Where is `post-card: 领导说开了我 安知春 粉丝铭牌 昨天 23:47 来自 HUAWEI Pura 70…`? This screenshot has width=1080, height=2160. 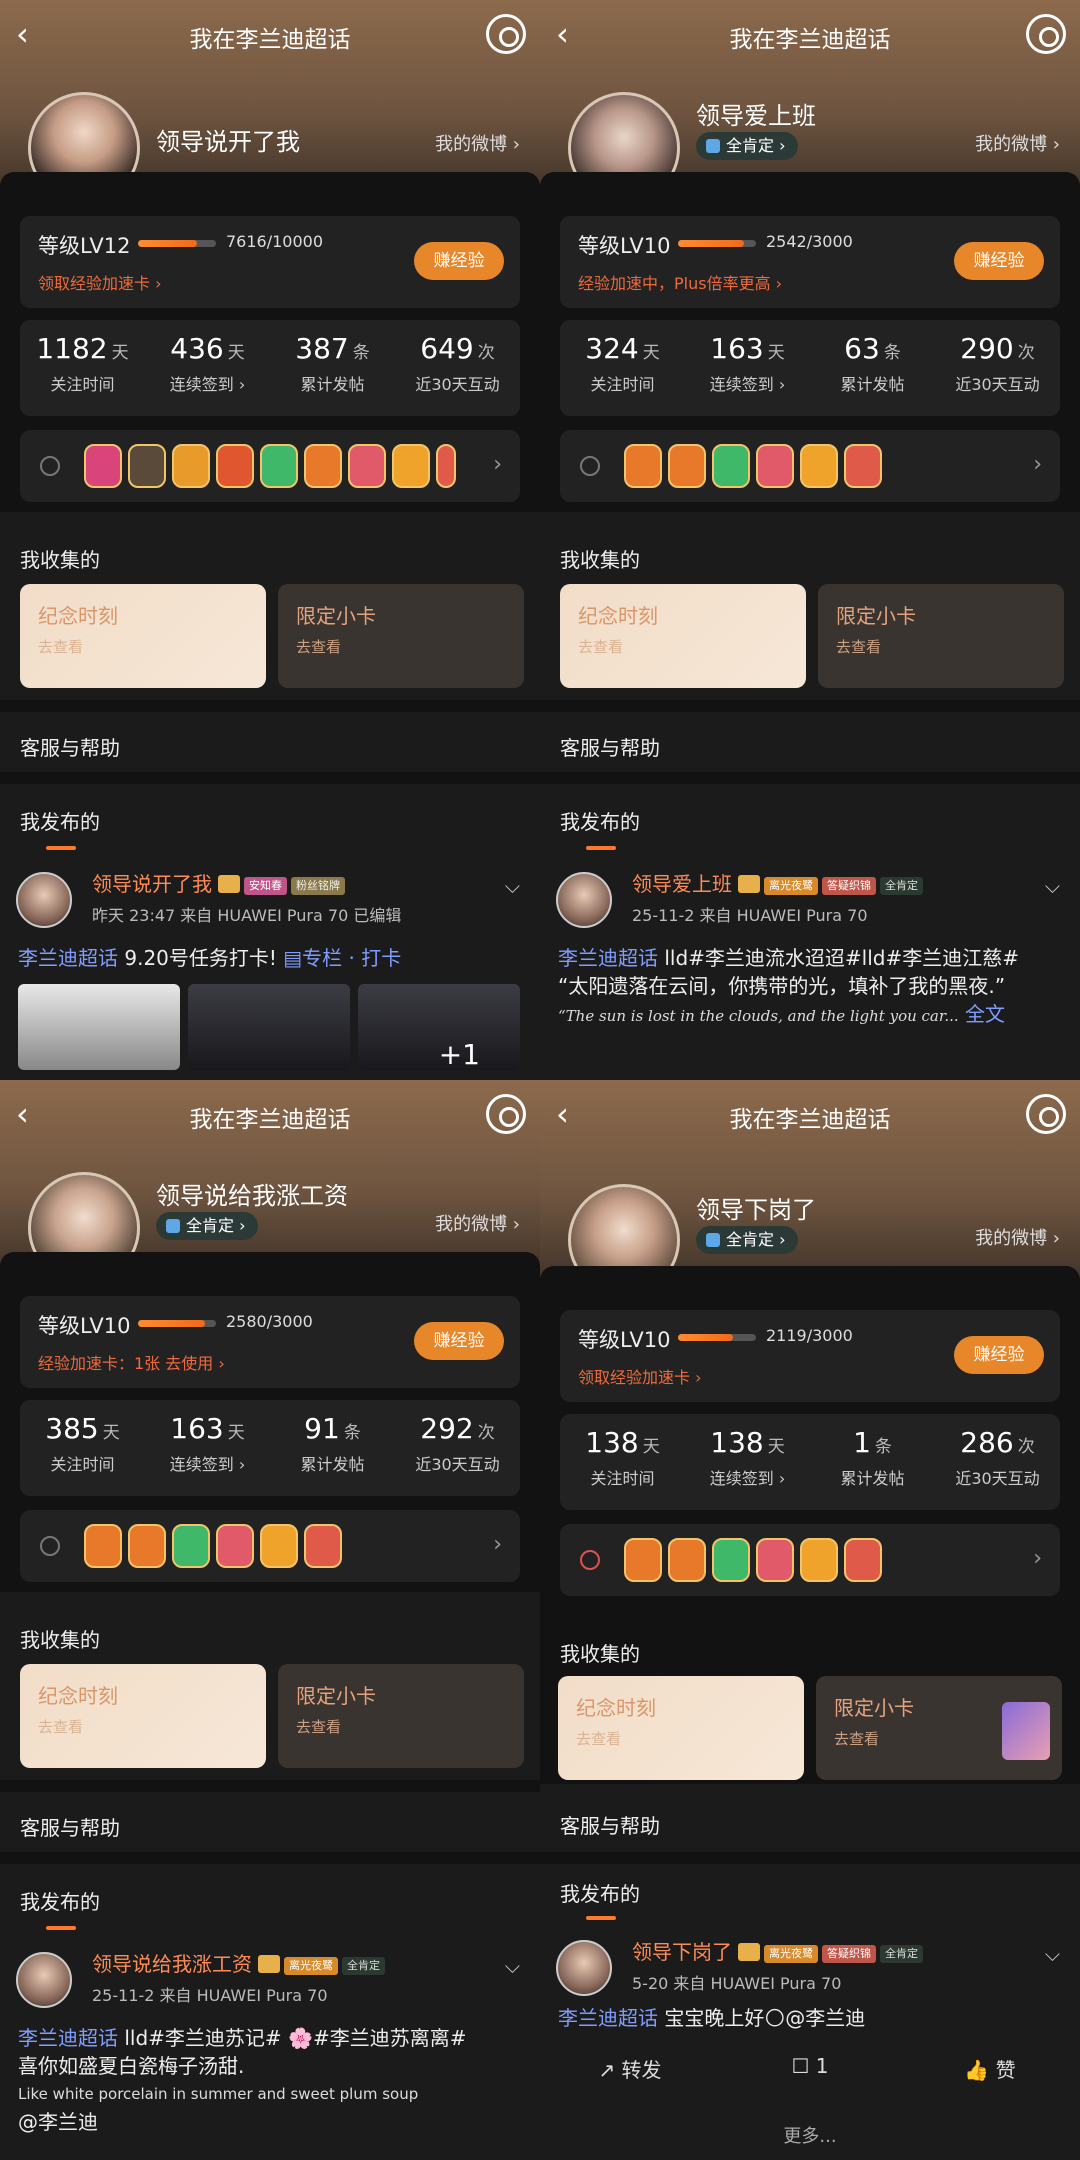
post-card: 领导说开了我 安知春 粉丝铭牌 昨天 23:47 来自 HUAWEI Pura 70… is located at coordinates (270, 969).